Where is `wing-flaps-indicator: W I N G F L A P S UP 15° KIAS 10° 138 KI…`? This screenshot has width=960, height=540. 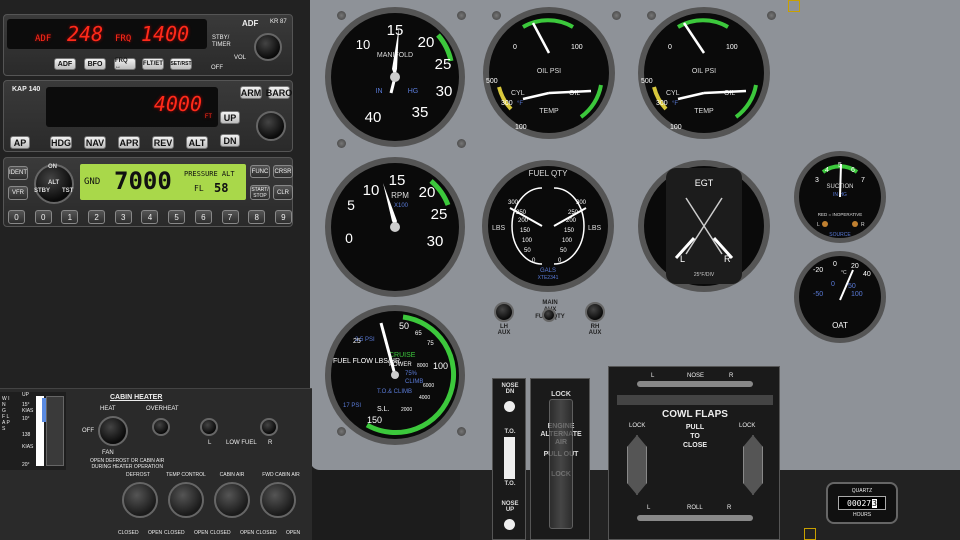
wing-flaps-indicator: W I N G F L A P S UP 15° KIAS 10° 138 KI… is located at coordinates (33, 431).